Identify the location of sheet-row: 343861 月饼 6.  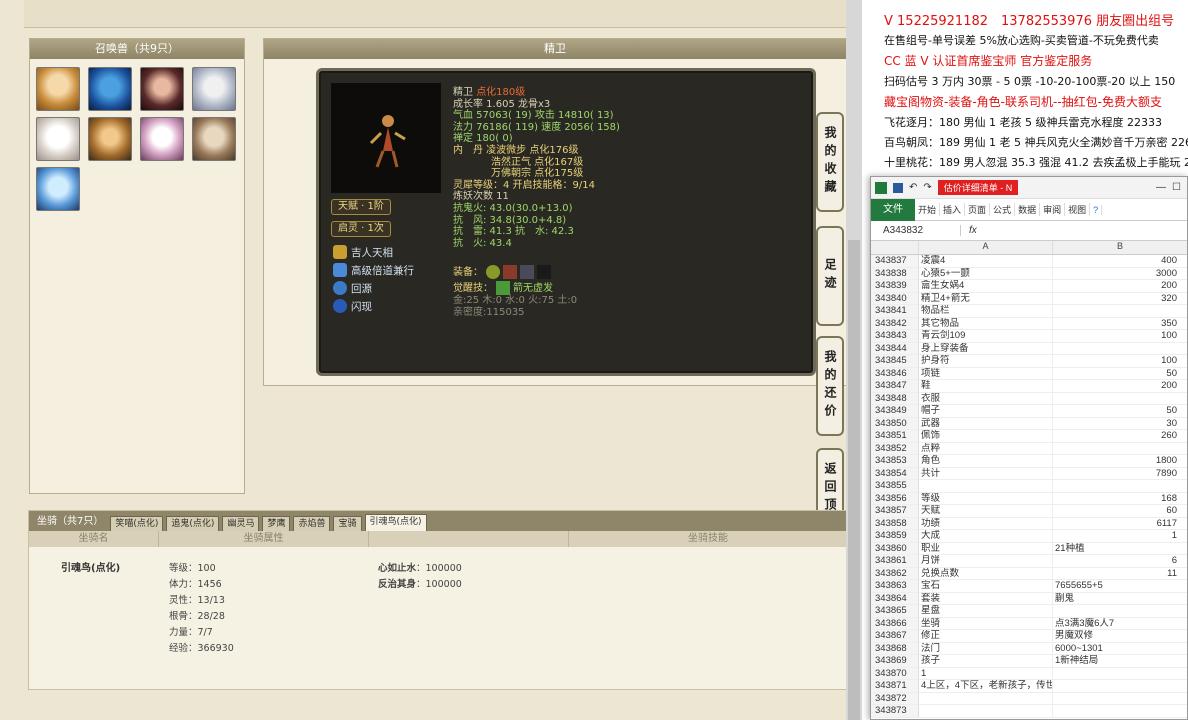
(1029, 561).